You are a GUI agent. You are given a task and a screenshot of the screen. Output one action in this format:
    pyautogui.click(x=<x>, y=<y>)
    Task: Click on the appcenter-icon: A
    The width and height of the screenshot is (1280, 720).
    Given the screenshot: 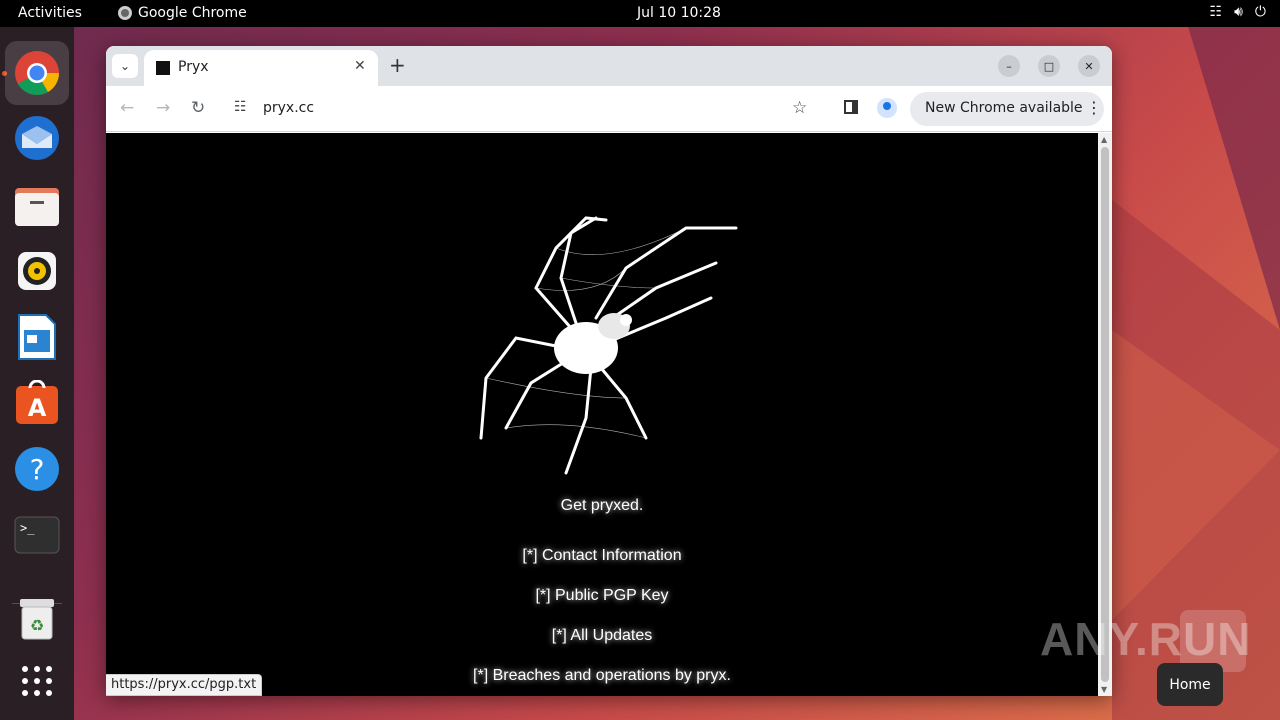 What is the action you would take?
    pyautogui.click(x=37, y=402)
    